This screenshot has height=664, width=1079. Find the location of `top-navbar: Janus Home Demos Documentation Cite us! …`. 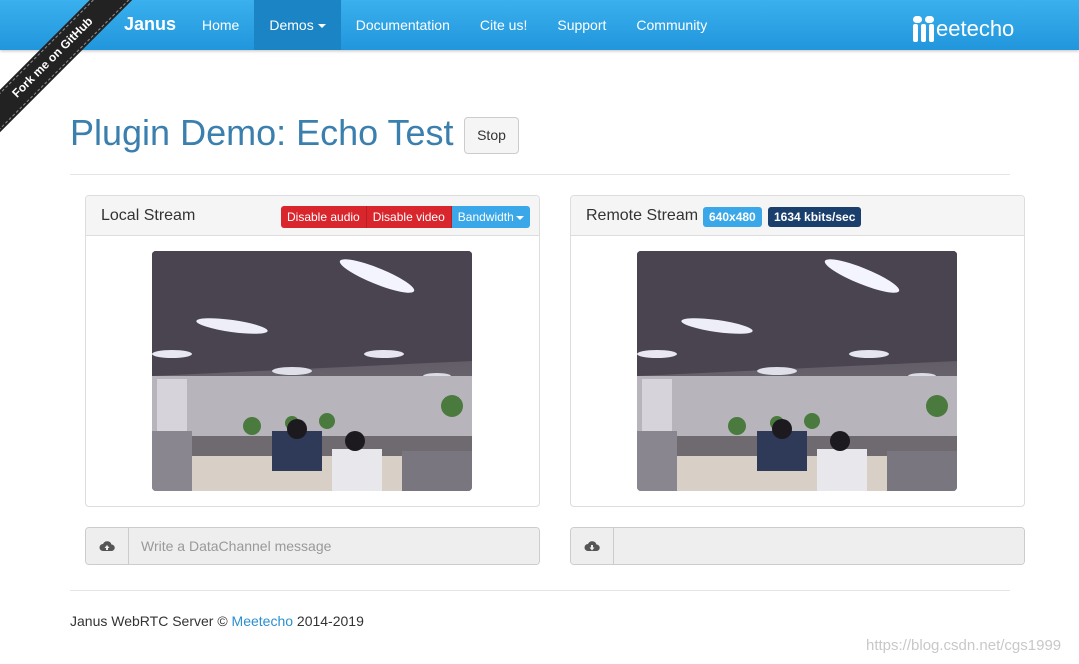

top-navbar: Janus Home Demos Documentation Cite us! … is located at coordinates (539, 25).